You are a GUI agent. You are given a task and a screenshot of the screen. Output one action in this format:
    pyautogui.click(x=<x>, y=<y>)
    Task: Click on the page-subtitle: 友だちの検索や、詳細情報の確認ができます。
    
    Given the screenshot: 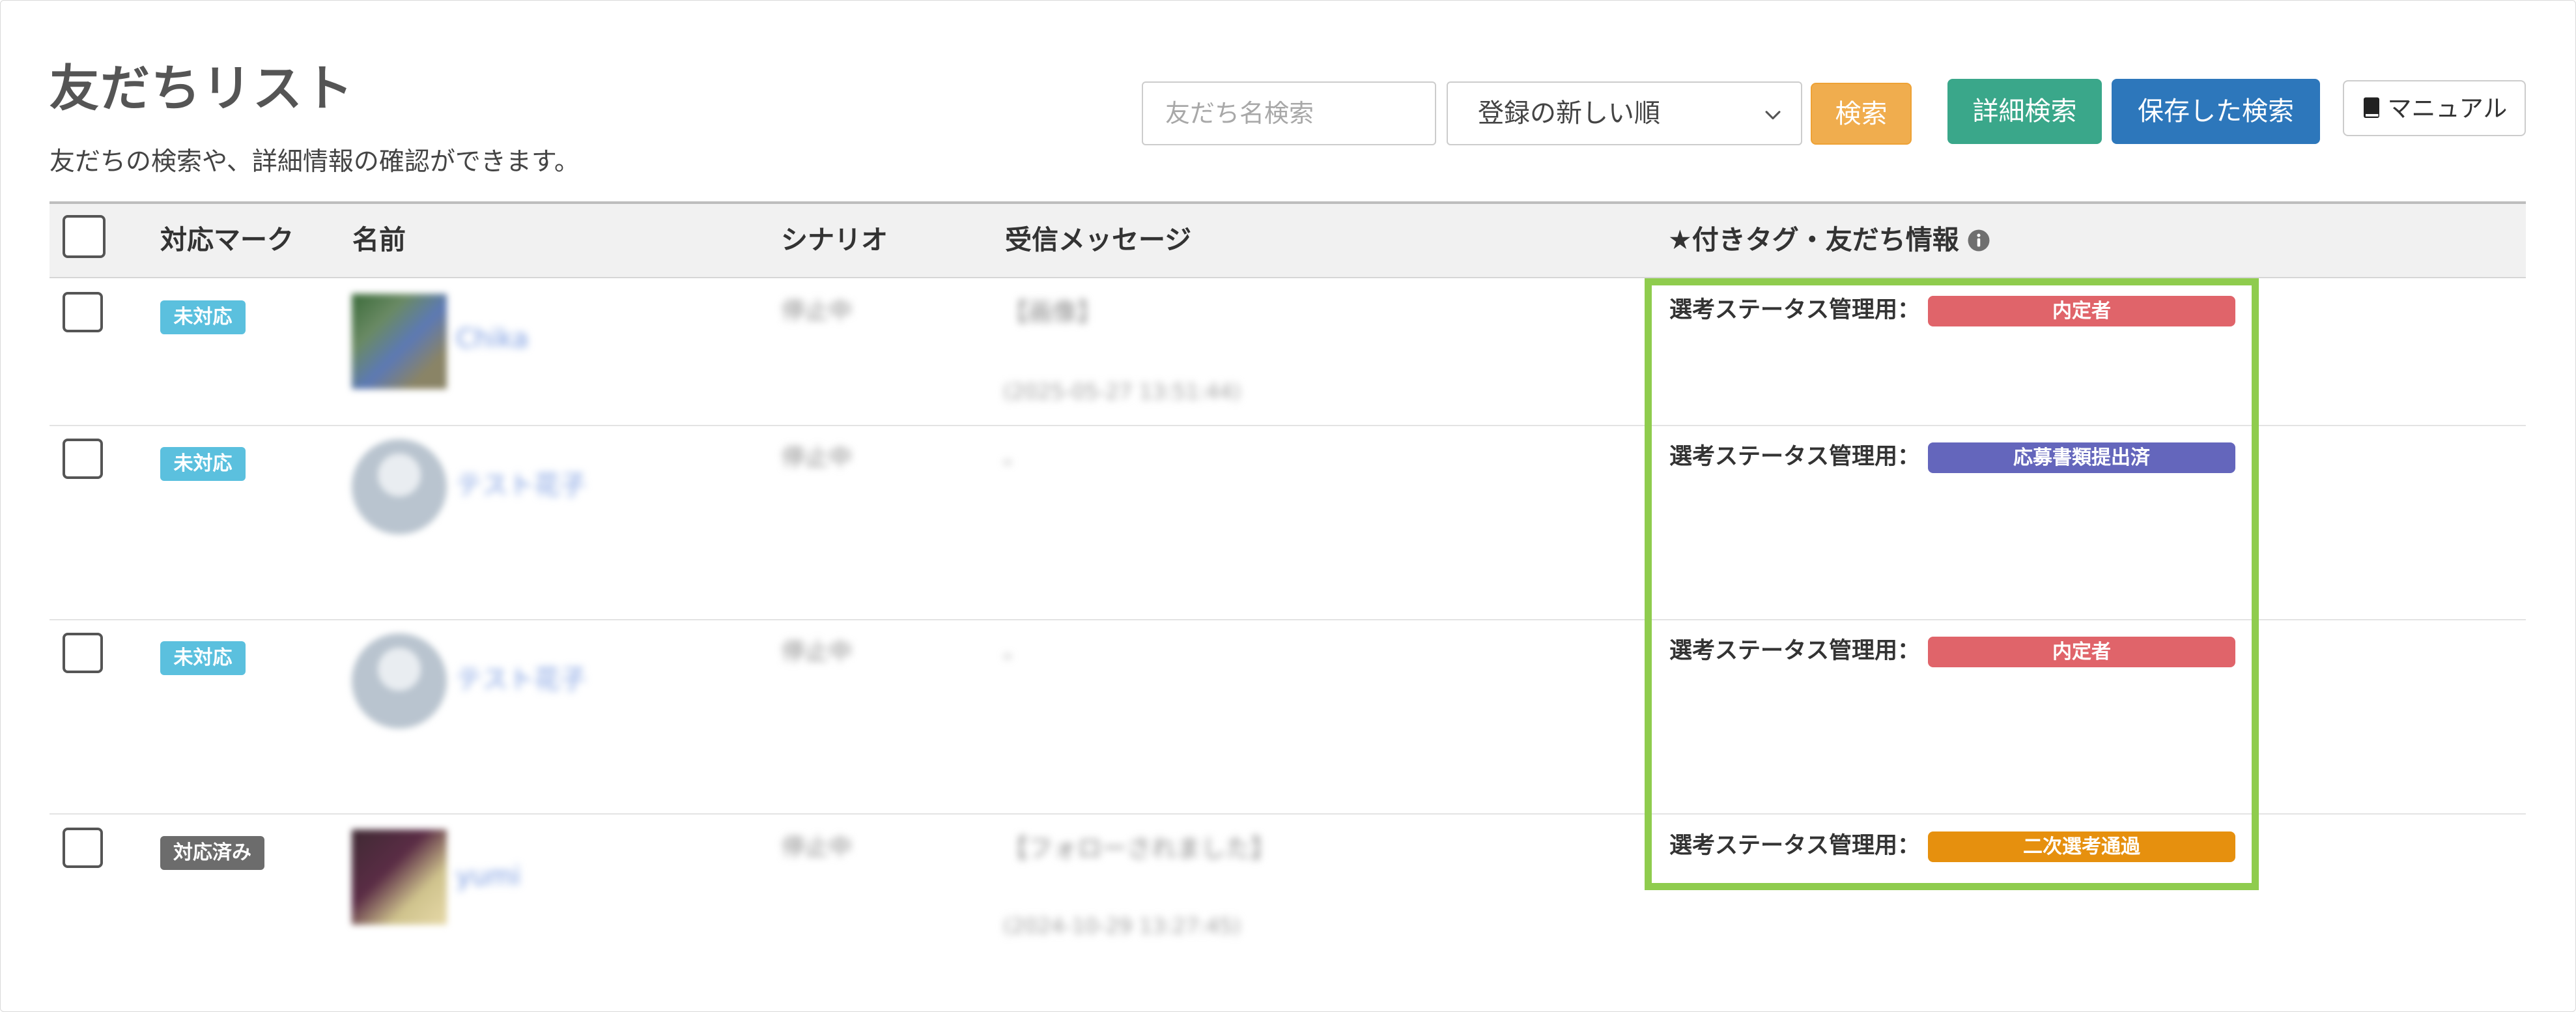 What is the action you would take?
    pyautogui.click(x=315, y=162)
    